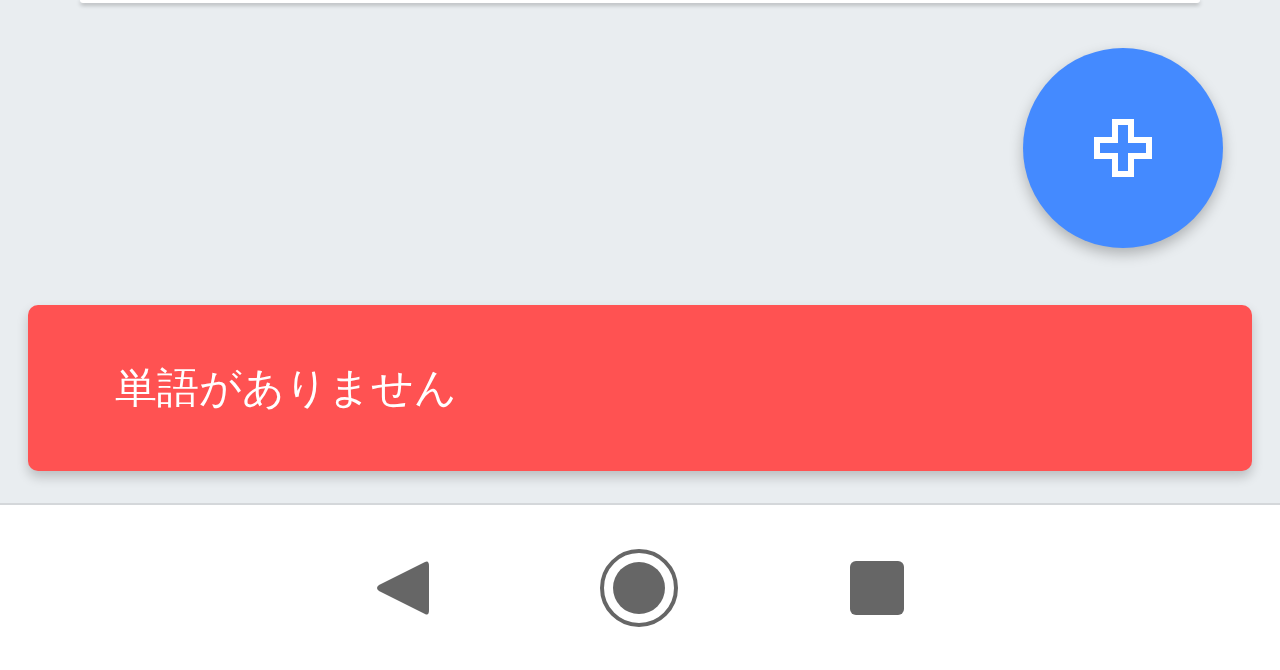  Describe the element at coordinates (877, 587) in the screenshot. I see `recents-icon` at that location.